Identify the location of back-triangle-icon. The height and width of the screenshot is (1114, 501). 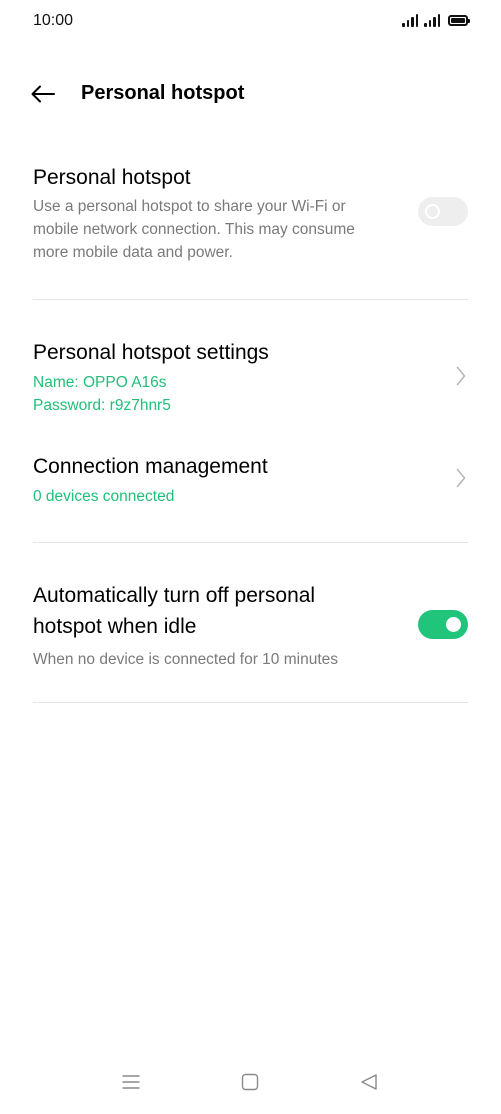
(369, 1082).